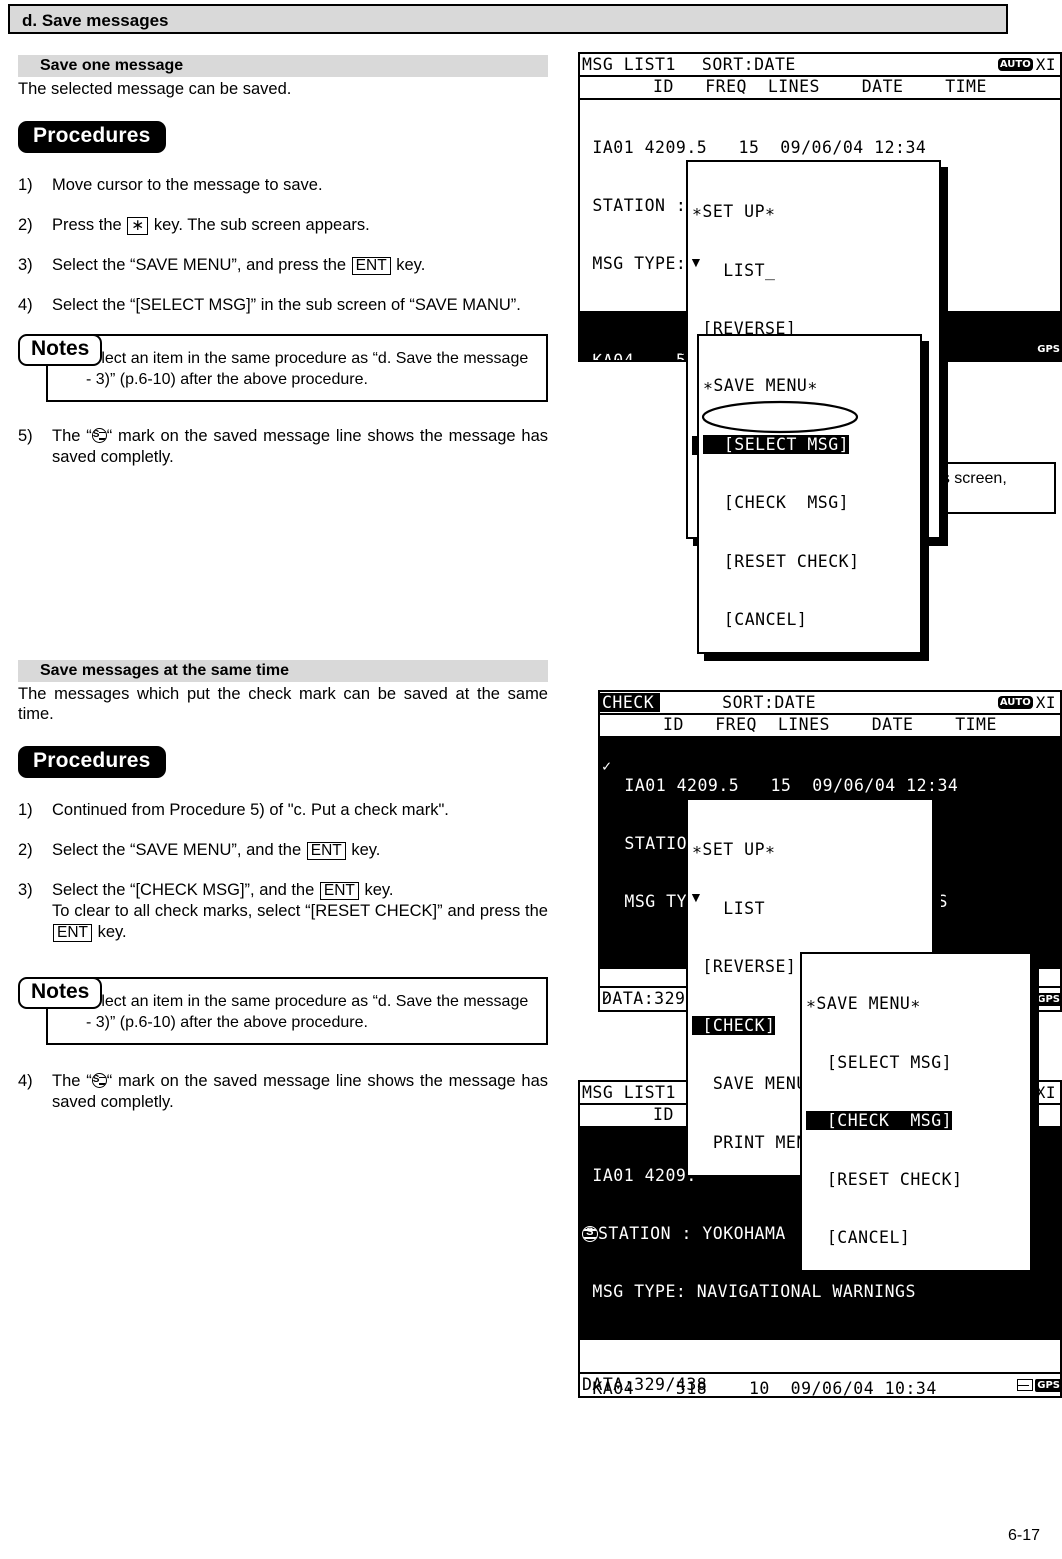 The height and width of the screenshot is (1559, 1062). What do you see at coordinates (813, 271) in the screenshot?
I see `menu-item-list: LIST_` at bounding box center [813, 271].